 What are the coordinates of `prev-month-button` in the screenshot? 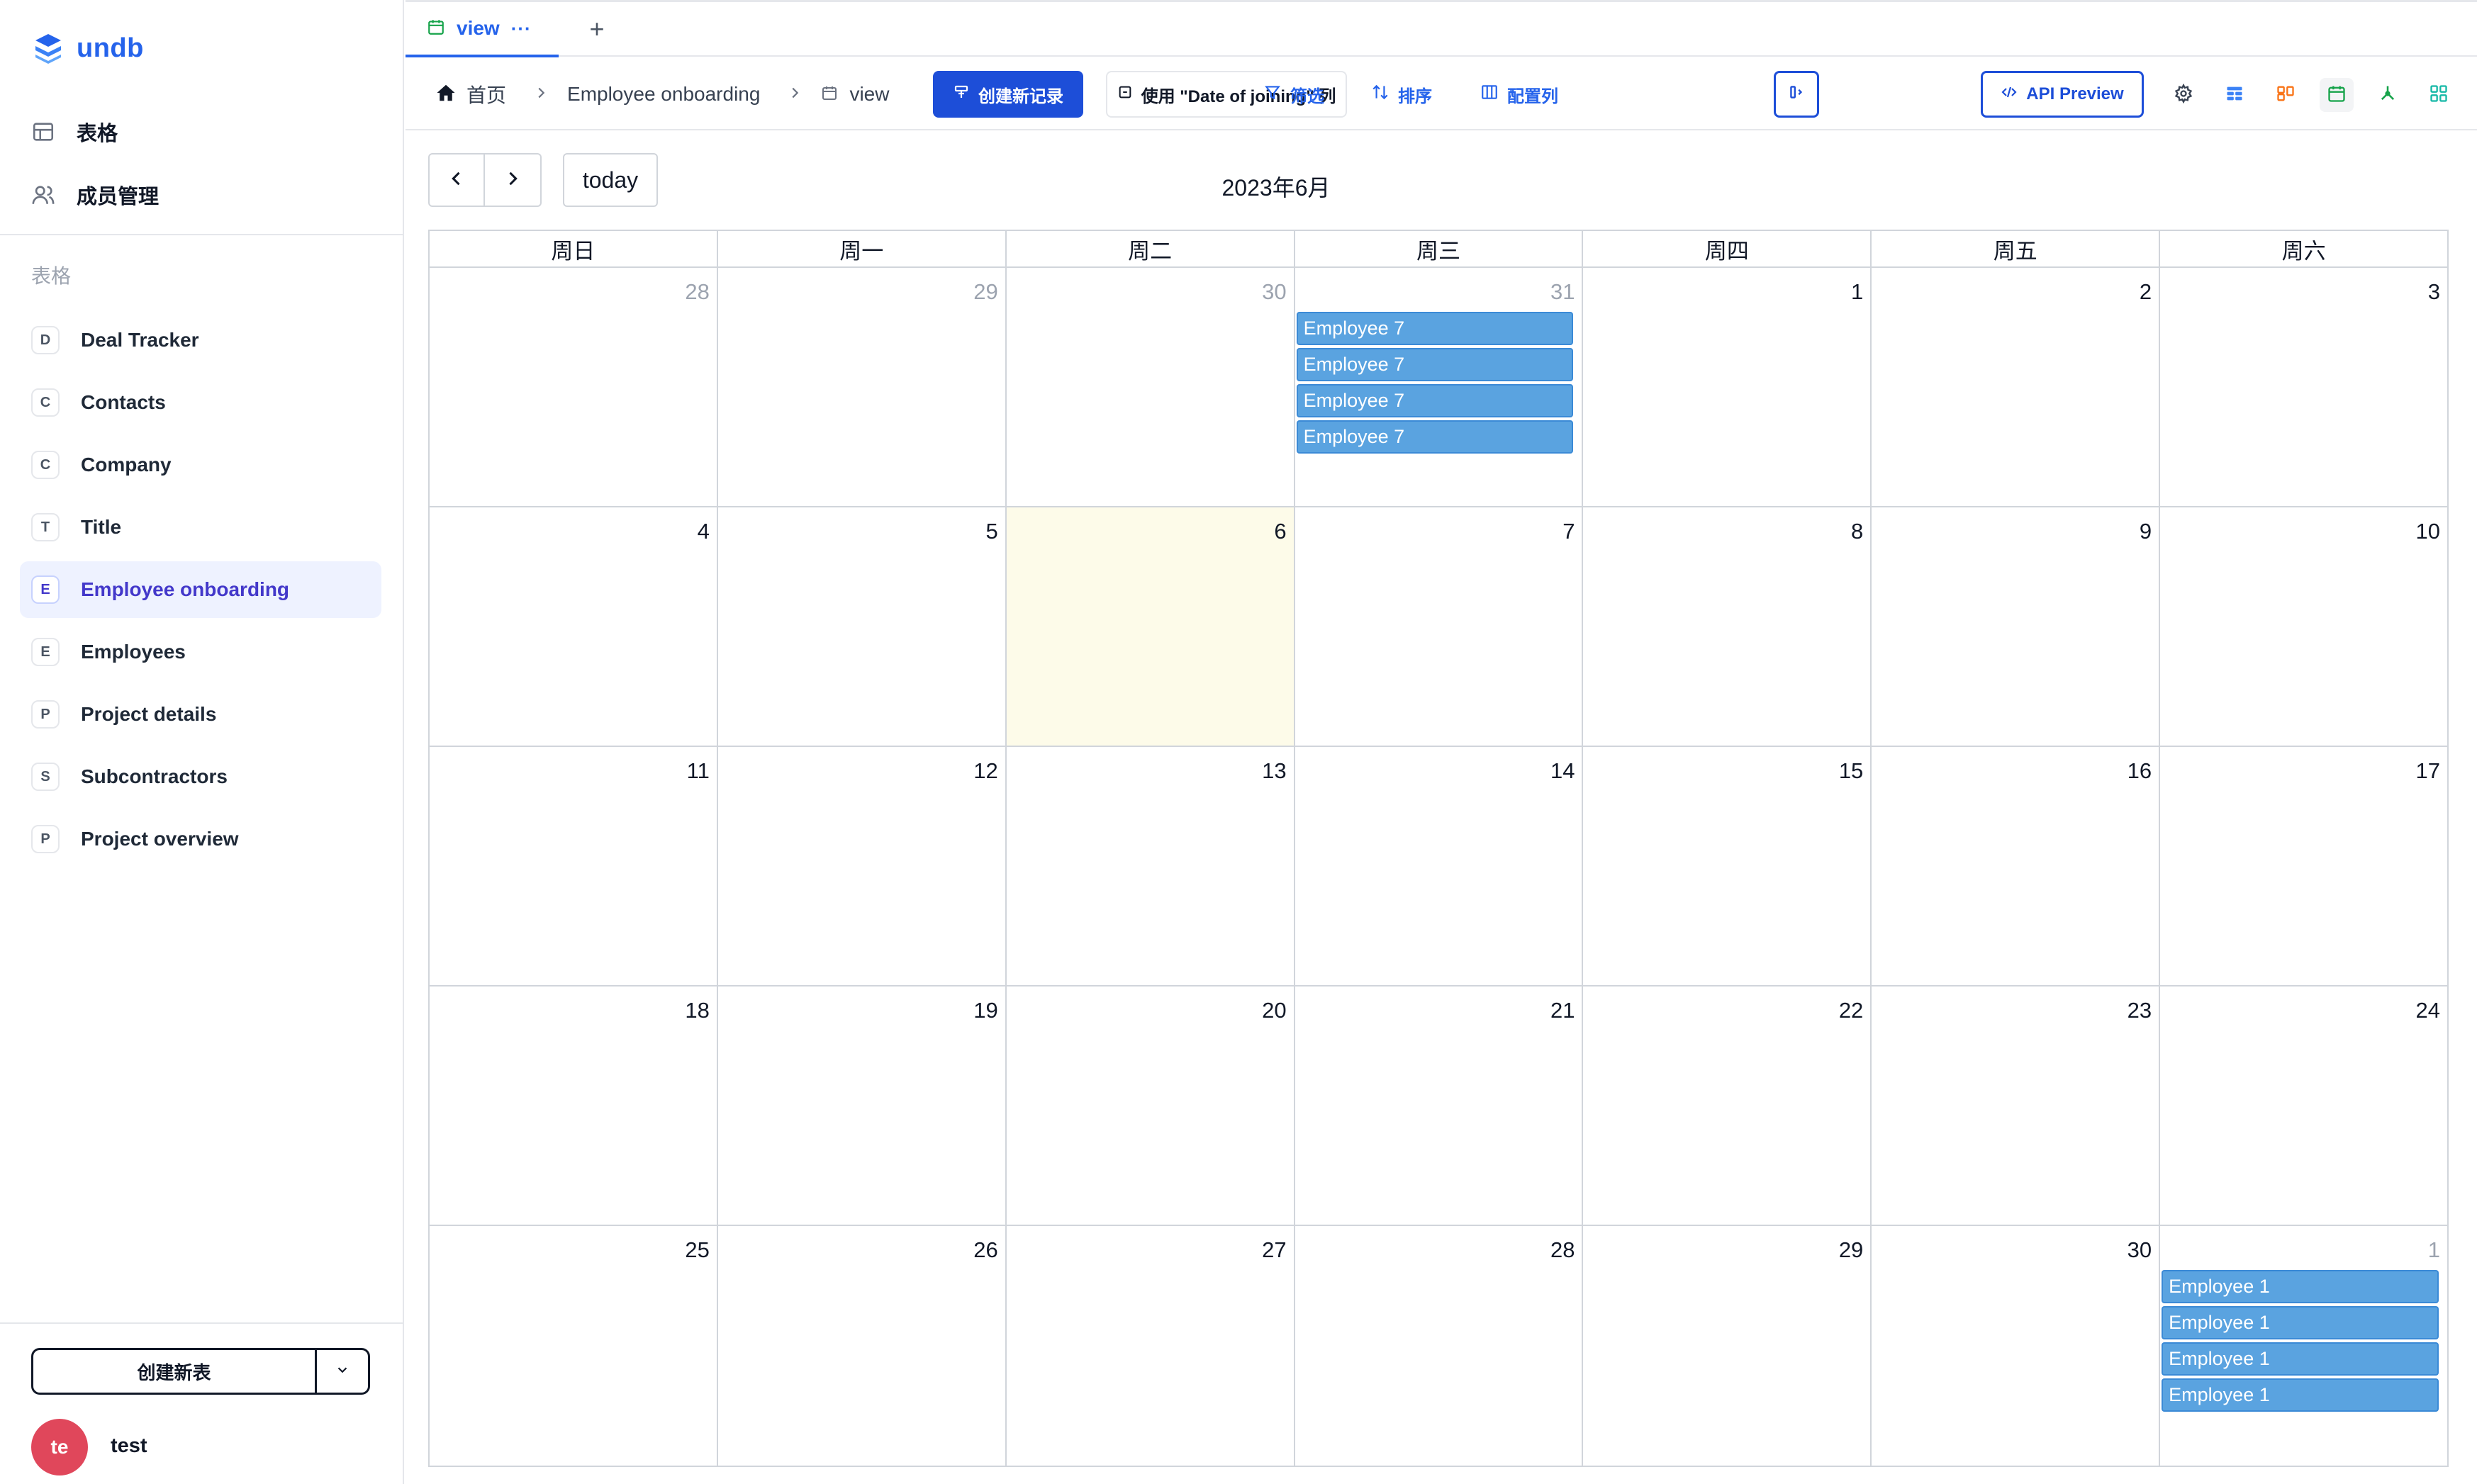 It's located at (456, 180).